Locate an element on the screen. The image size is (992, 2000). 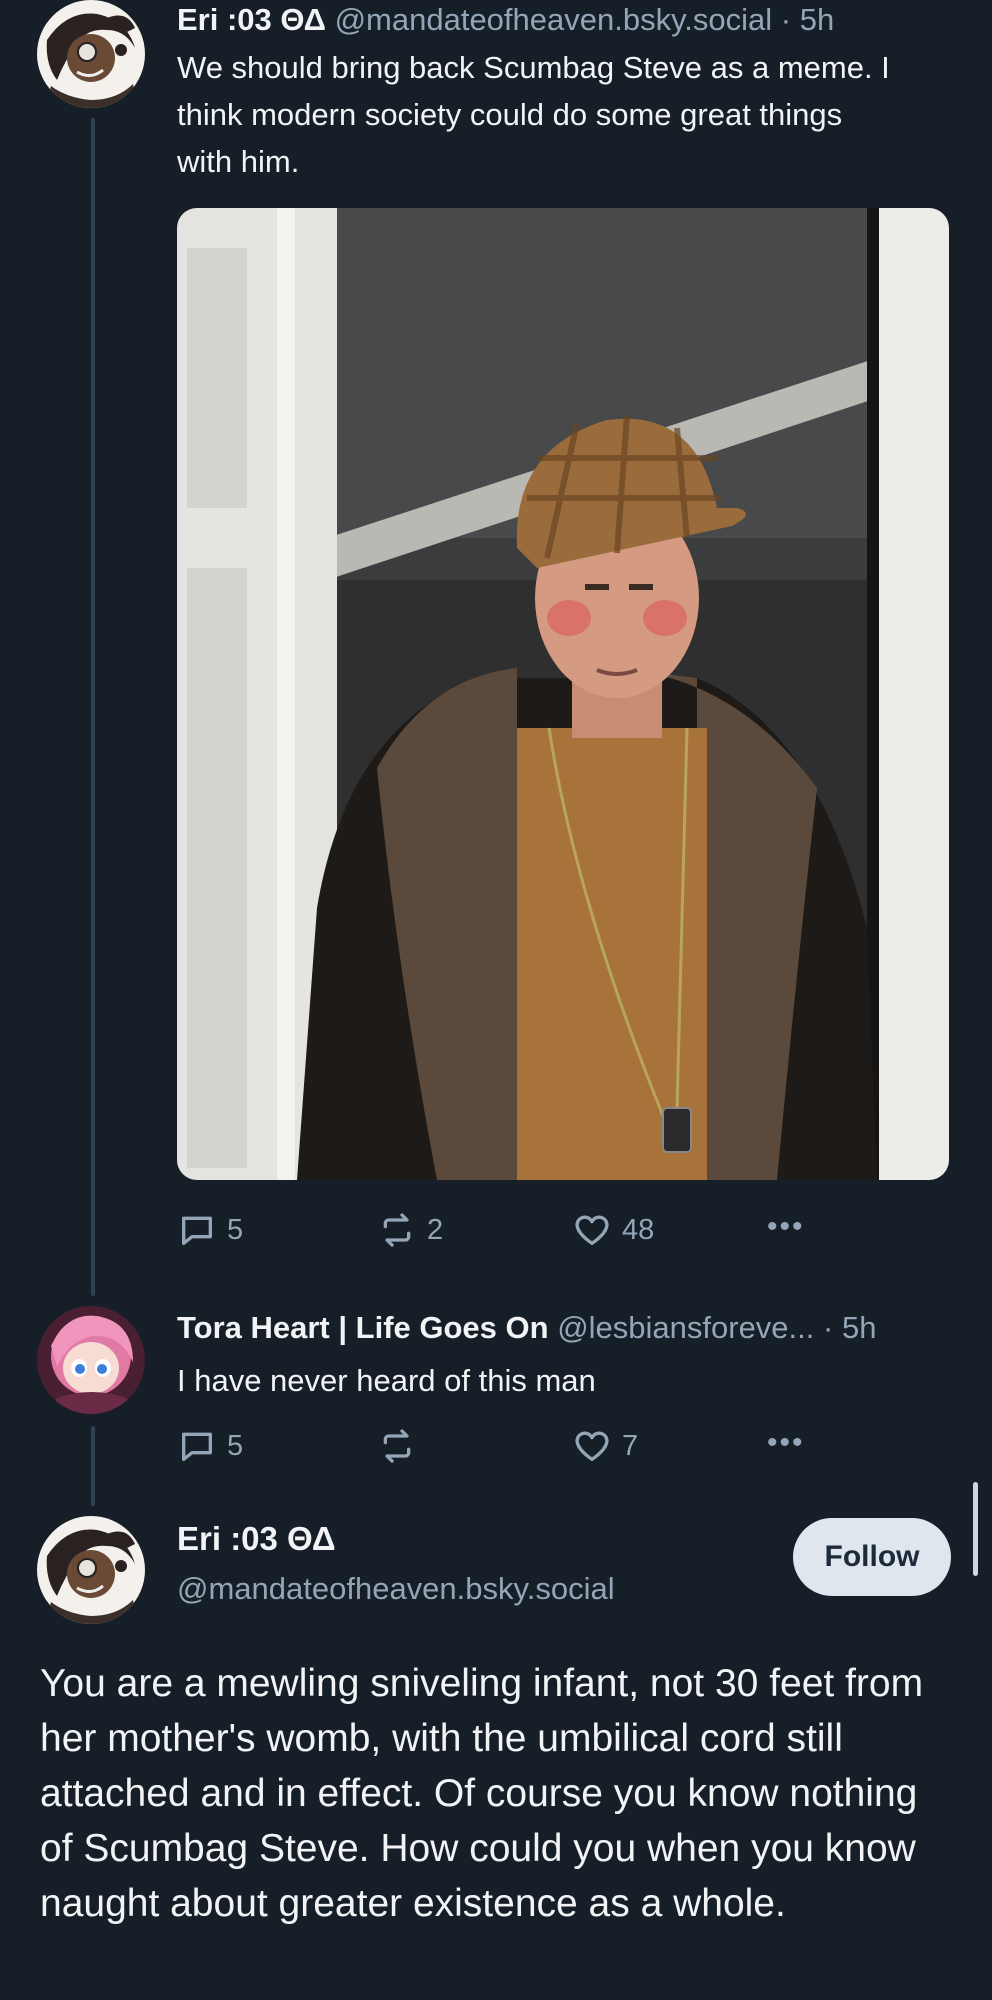
display-name: Tora Heart | Life Goes On is located at coordinates (363, 1327).